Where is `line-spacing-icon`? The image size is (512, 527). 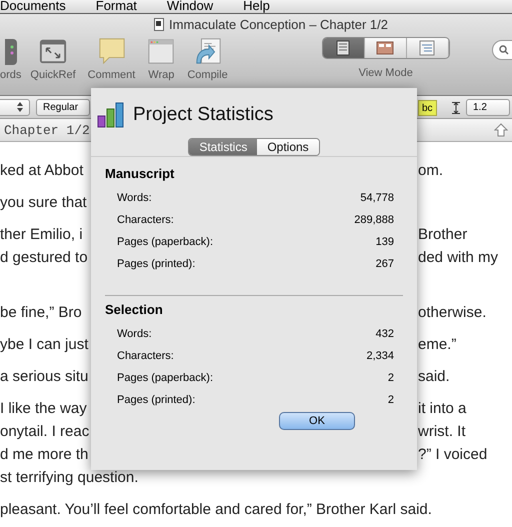 line-spacing-icon is located at coordinates (456, 108).